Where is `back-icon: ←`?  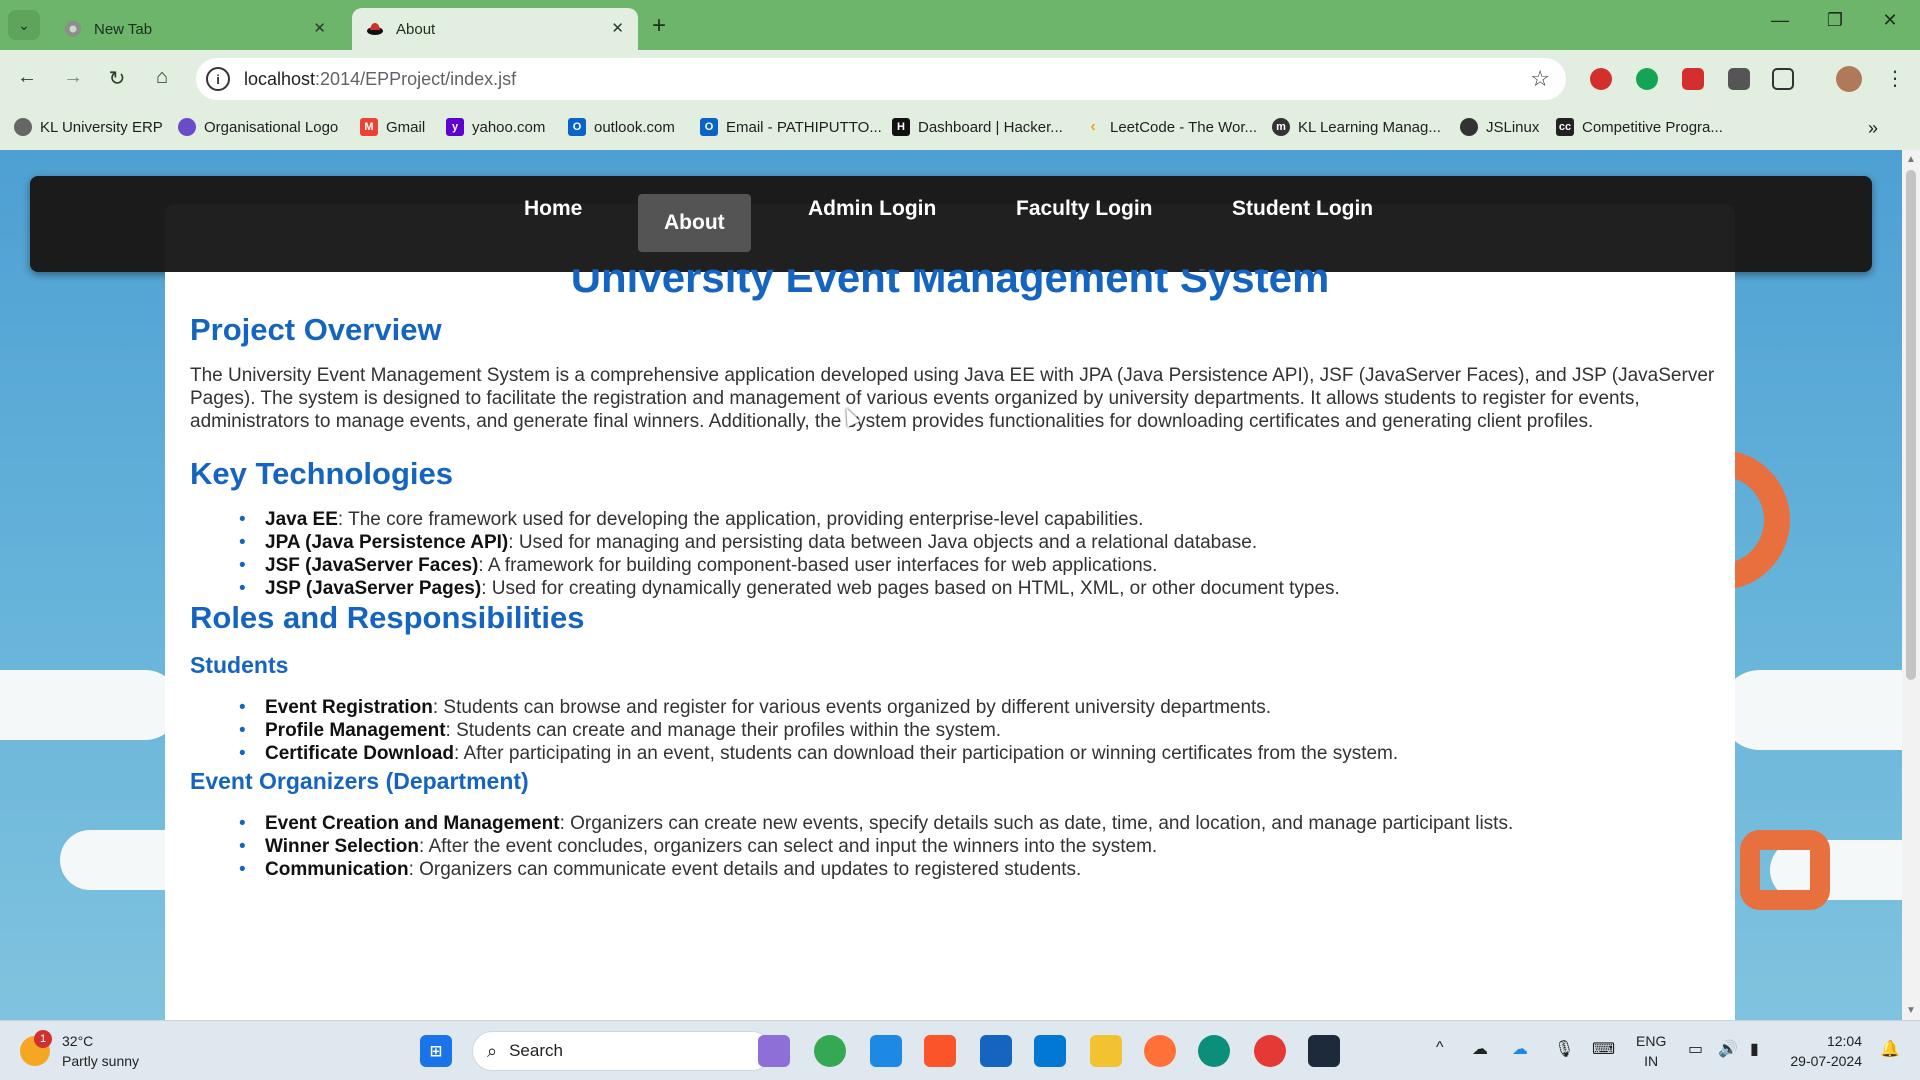
back-icon: ← is located at coordinates (27, 77).